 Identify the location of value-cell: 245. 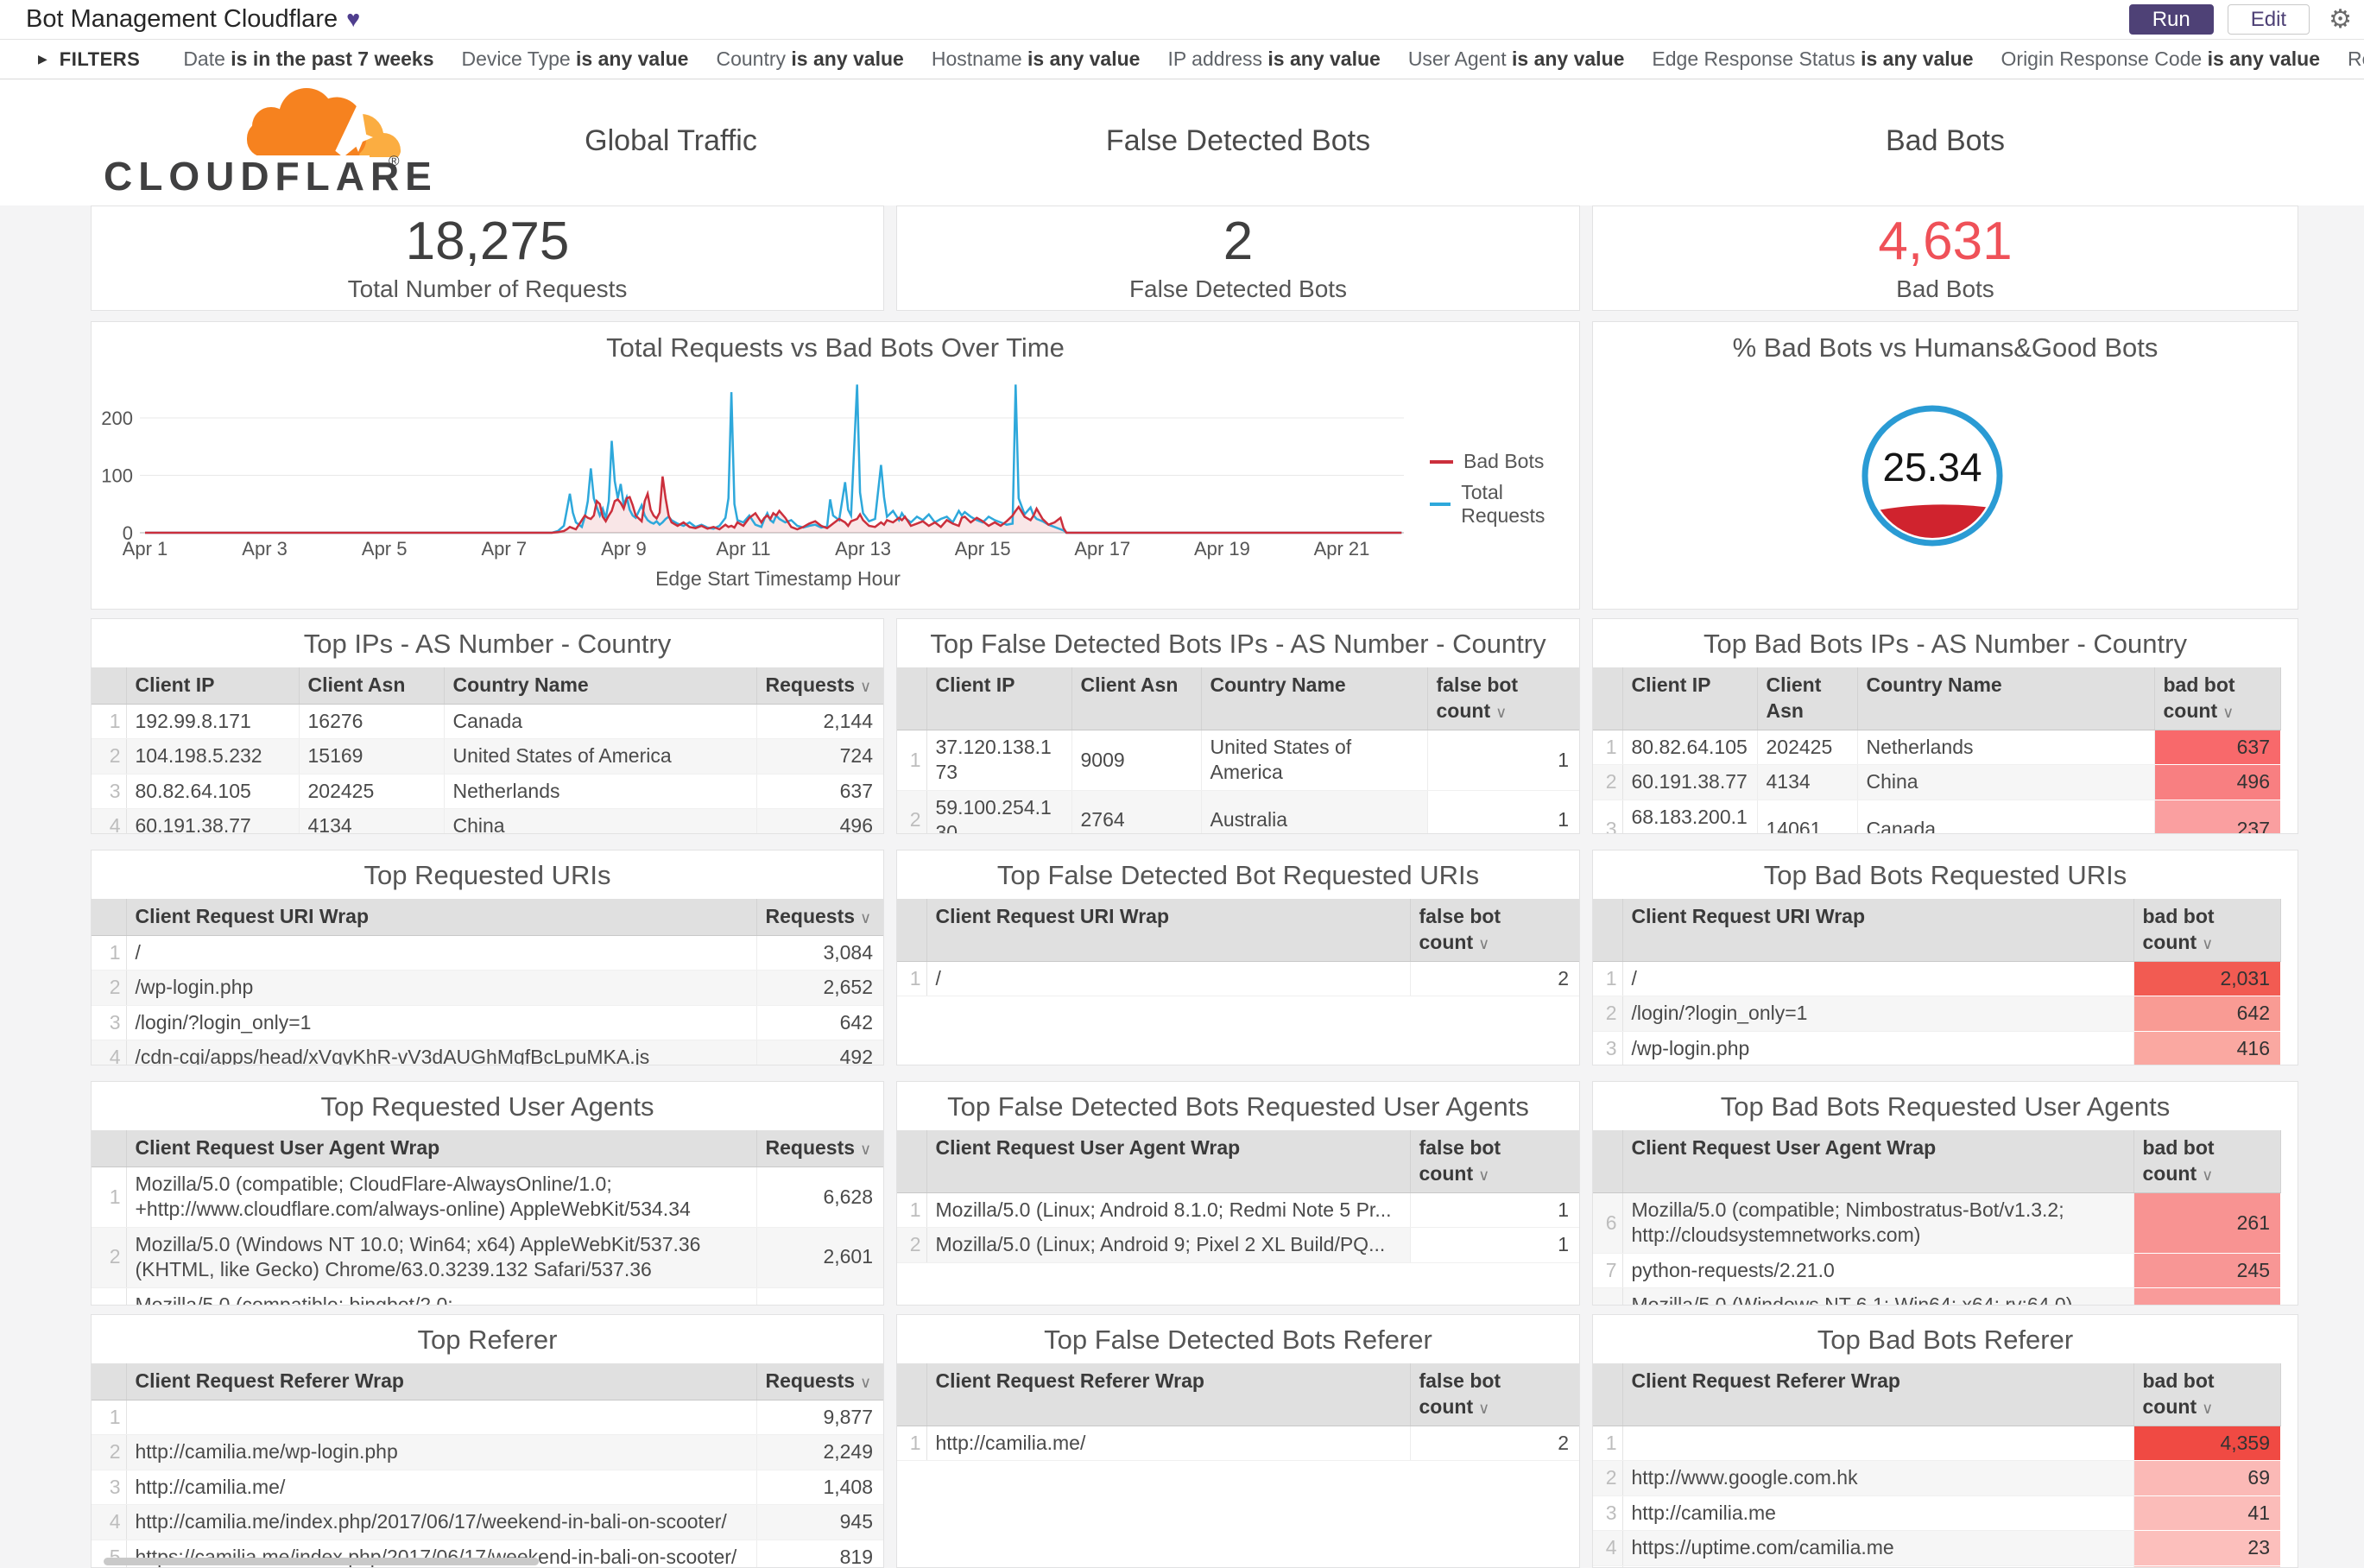
(2206, 1271).